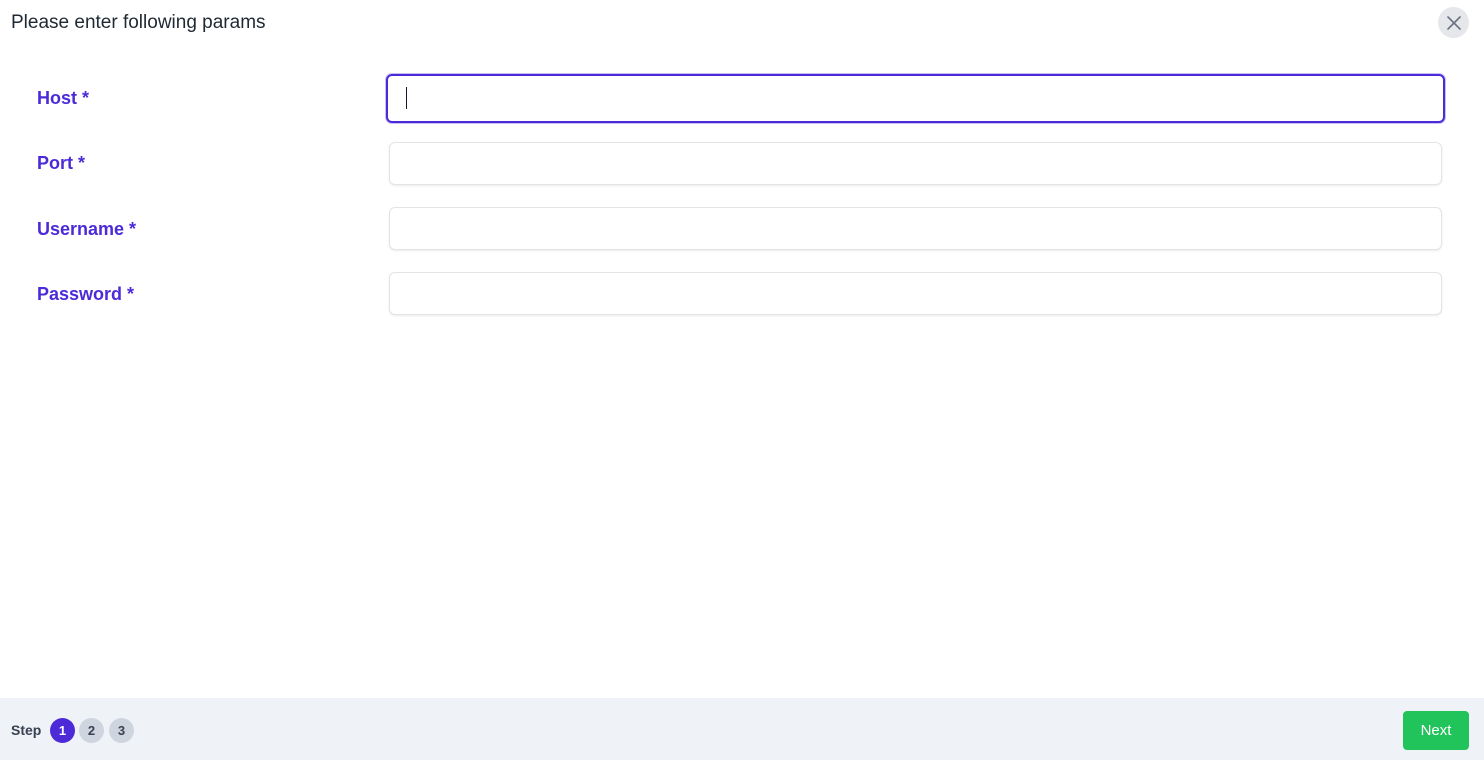 Image resolution: width=1484 pixels, height=760 pixels. Describe the element at coordinates (86, 294) in the screenshot. I see `password-label: Password *` at that location.